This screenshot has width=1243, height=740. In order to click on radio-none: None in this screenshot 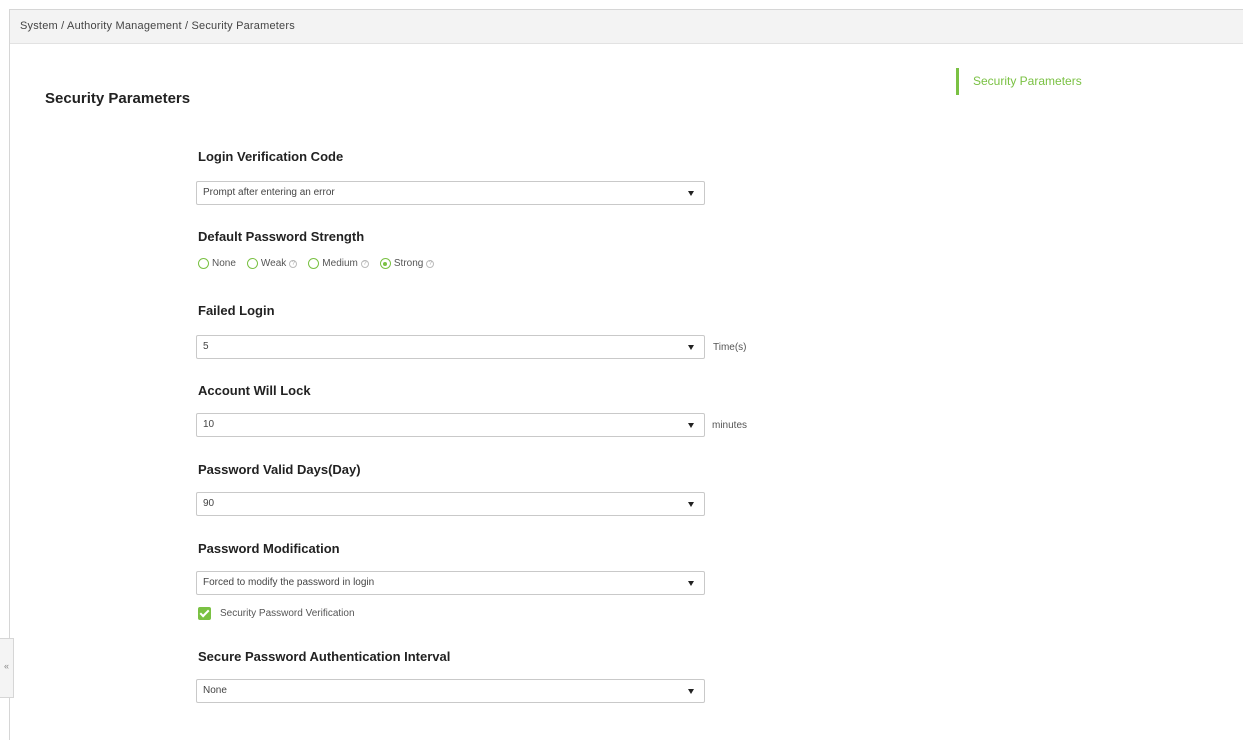, I will do `click(217, 263)`.